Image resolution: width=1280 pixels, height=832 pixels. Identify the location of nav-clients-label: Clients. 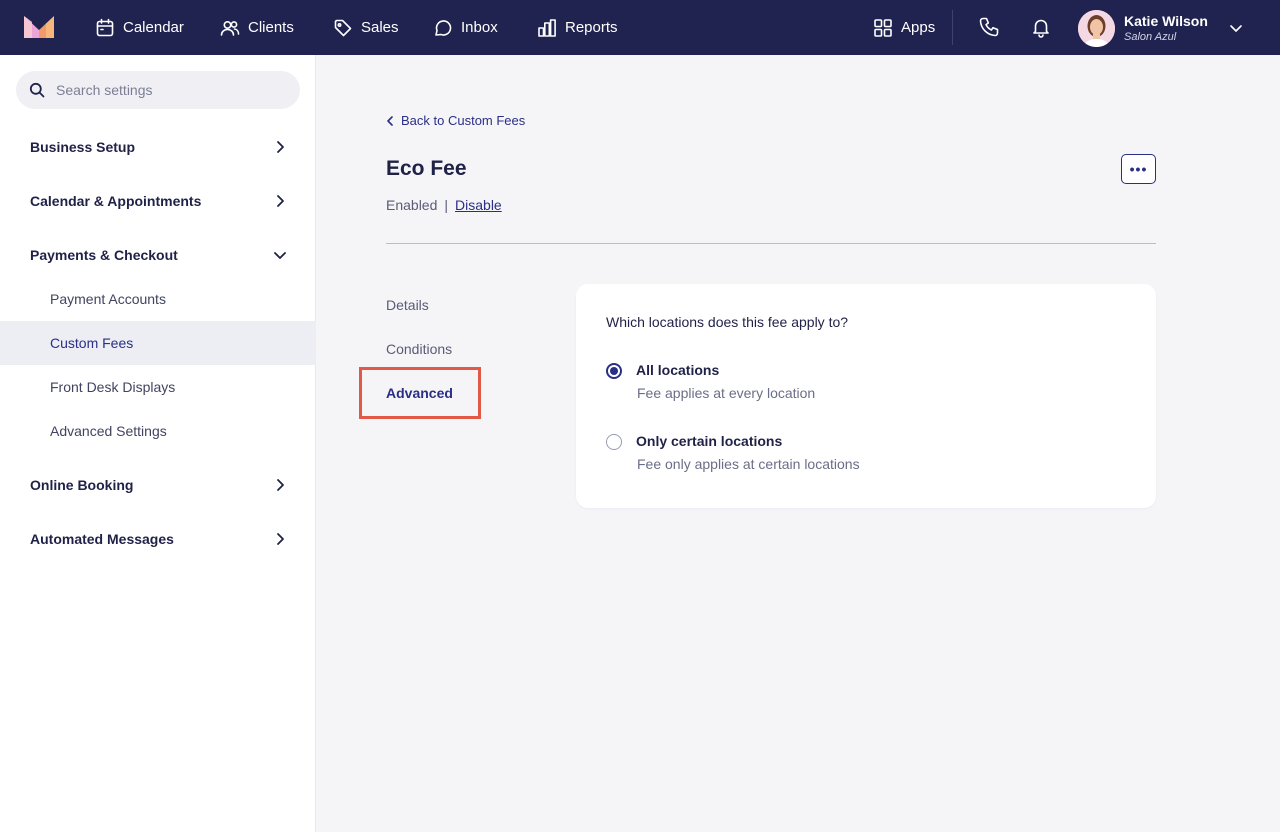
(271, 27).